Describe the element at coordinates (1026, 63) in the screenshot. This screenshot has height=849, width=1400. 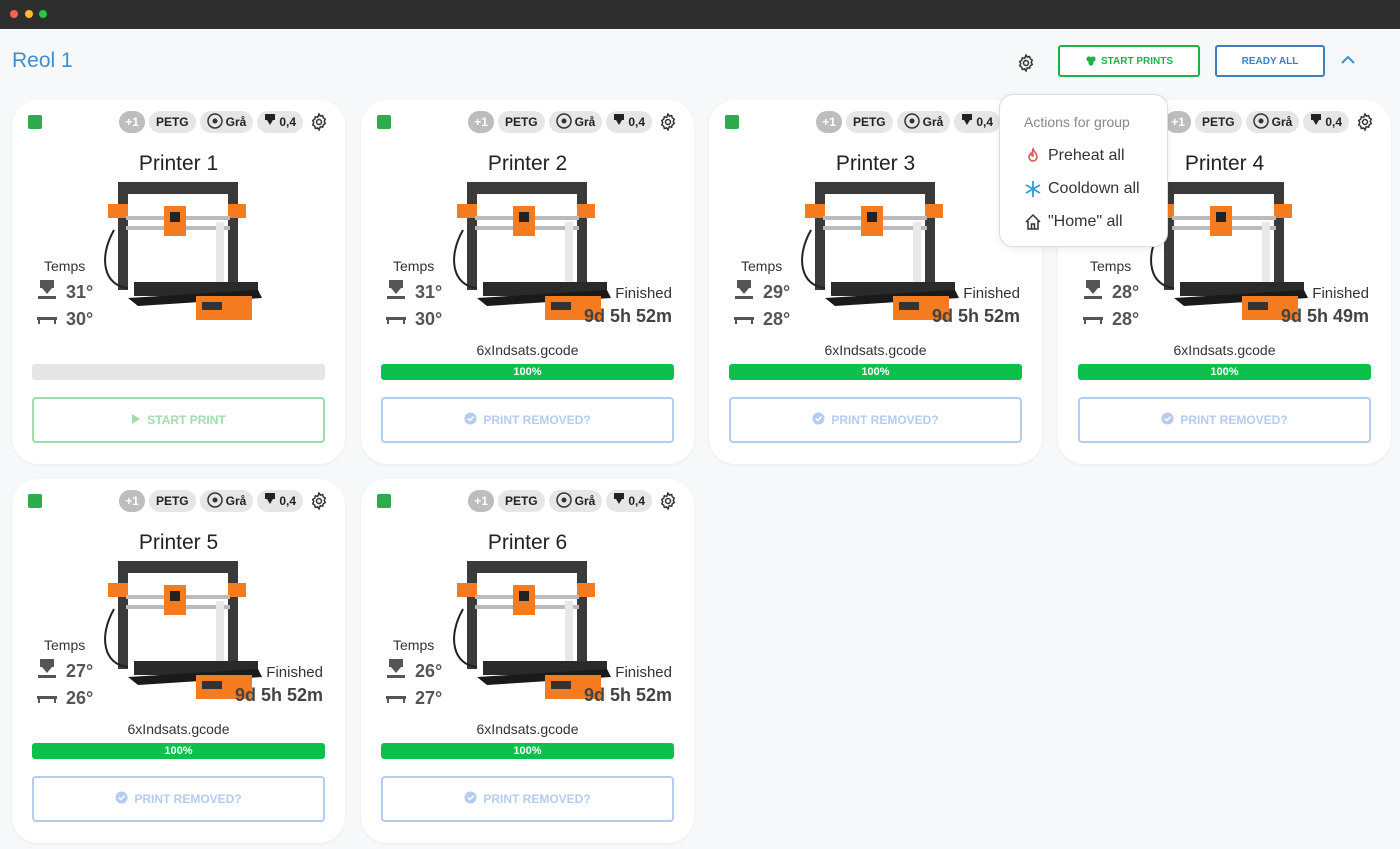
I see `group-settings-gear-icon` at that location.